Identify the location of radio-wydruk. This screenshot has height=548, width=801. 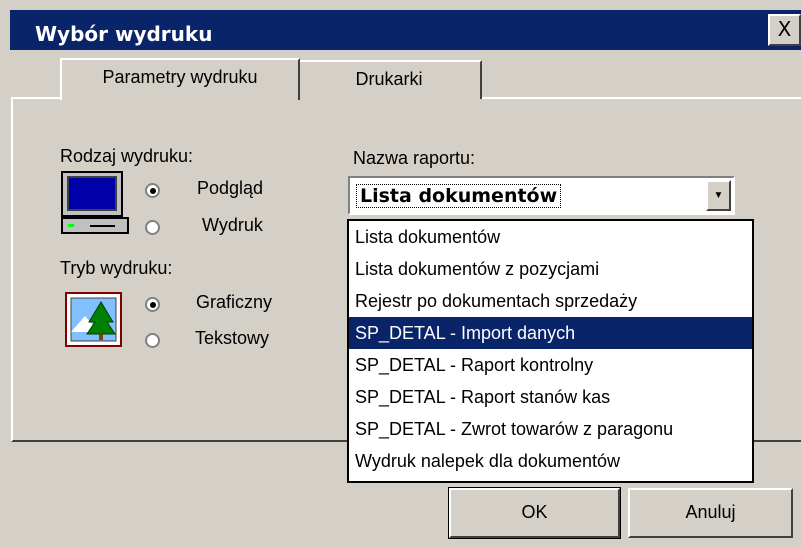
(152, 227).